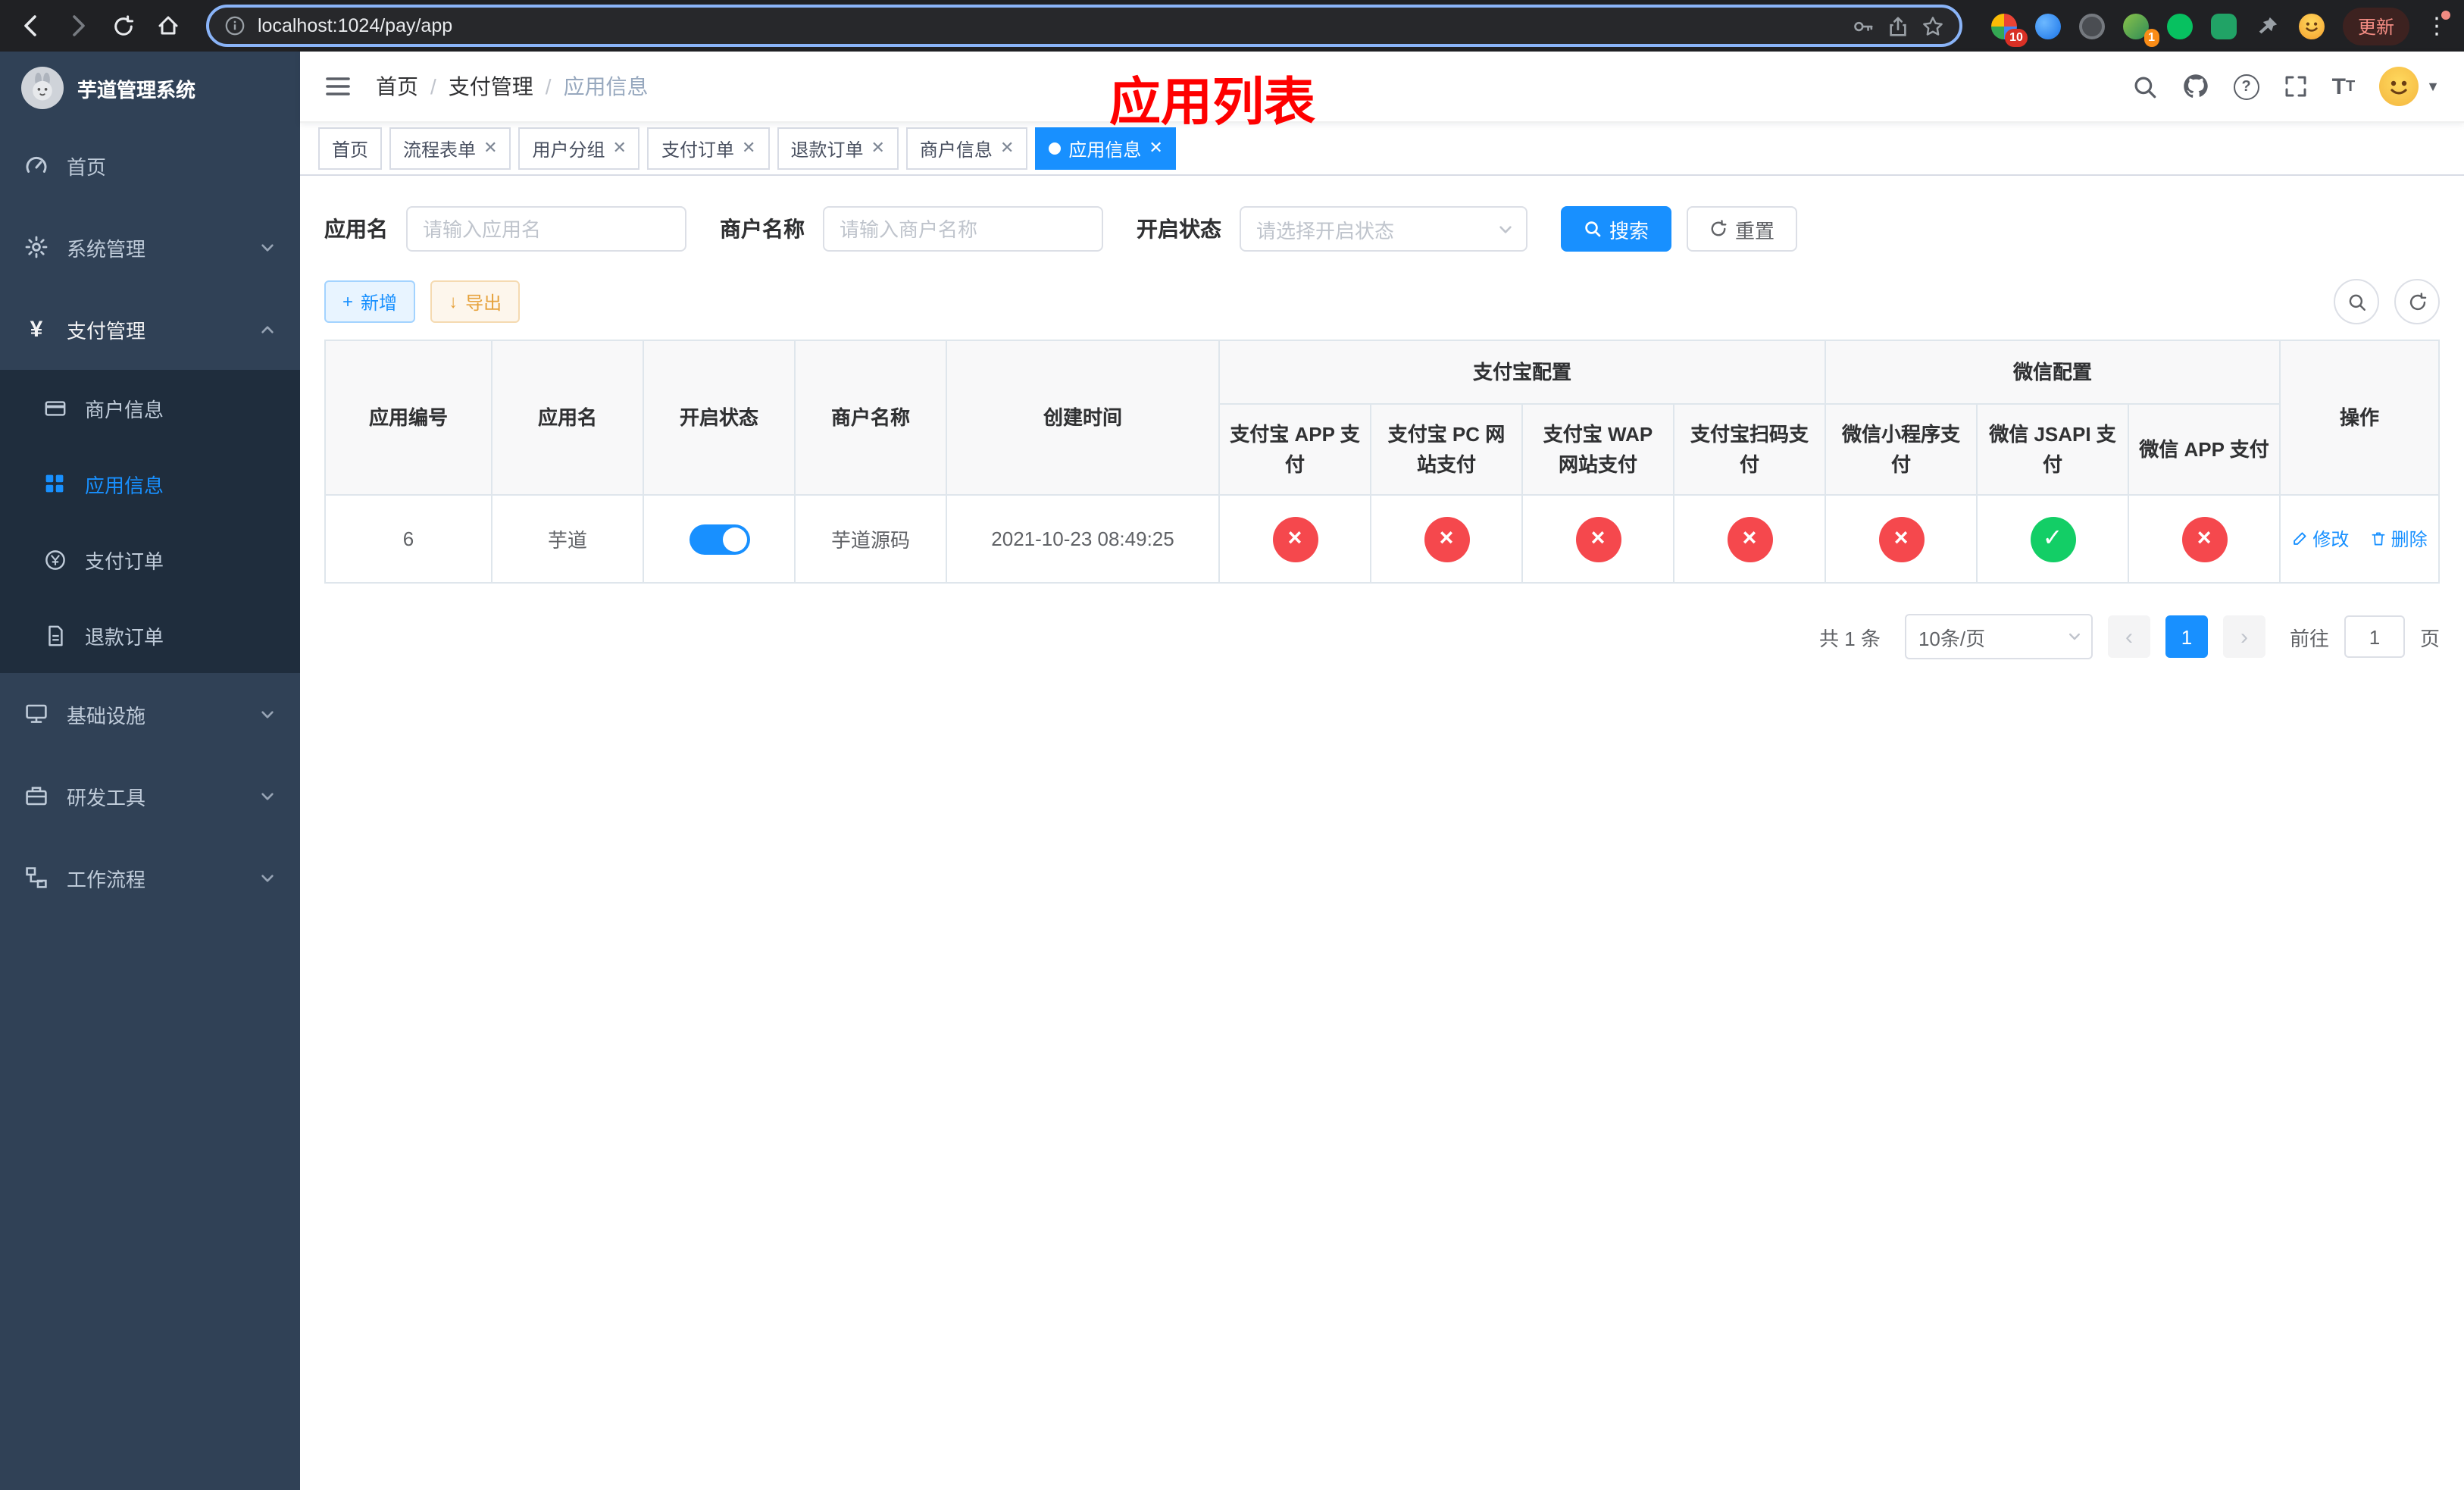 The height and width of the screenshot is (1490, 2464). What do you see at coordinates (1179, 229) in the screenshot?
I see `status-label: 开启状态` at bounding box center [1179, 229].